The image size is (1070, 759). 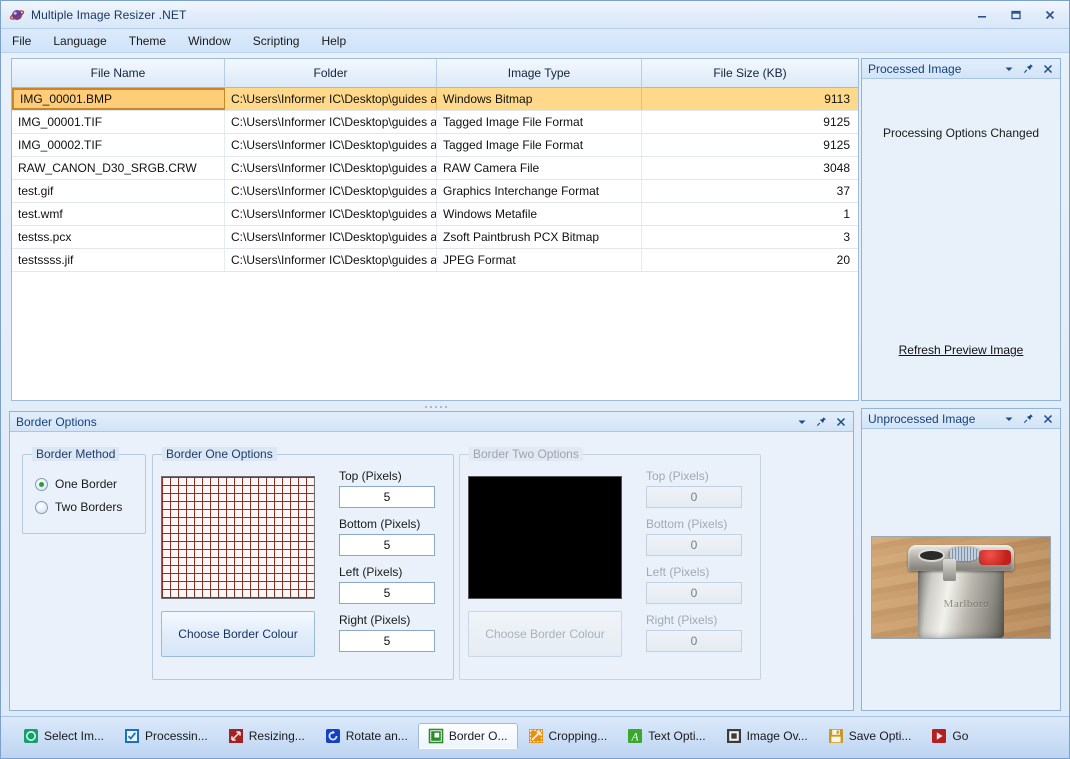 I want to click on column-header-file-size: File Size (KB), so click(x=750, y=73).